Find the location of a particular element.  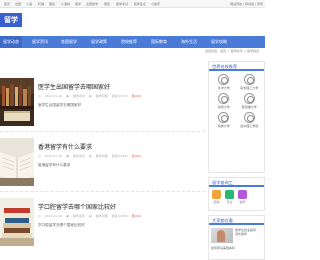

tool-schools: 院校 is located at coordinates (216, 197).